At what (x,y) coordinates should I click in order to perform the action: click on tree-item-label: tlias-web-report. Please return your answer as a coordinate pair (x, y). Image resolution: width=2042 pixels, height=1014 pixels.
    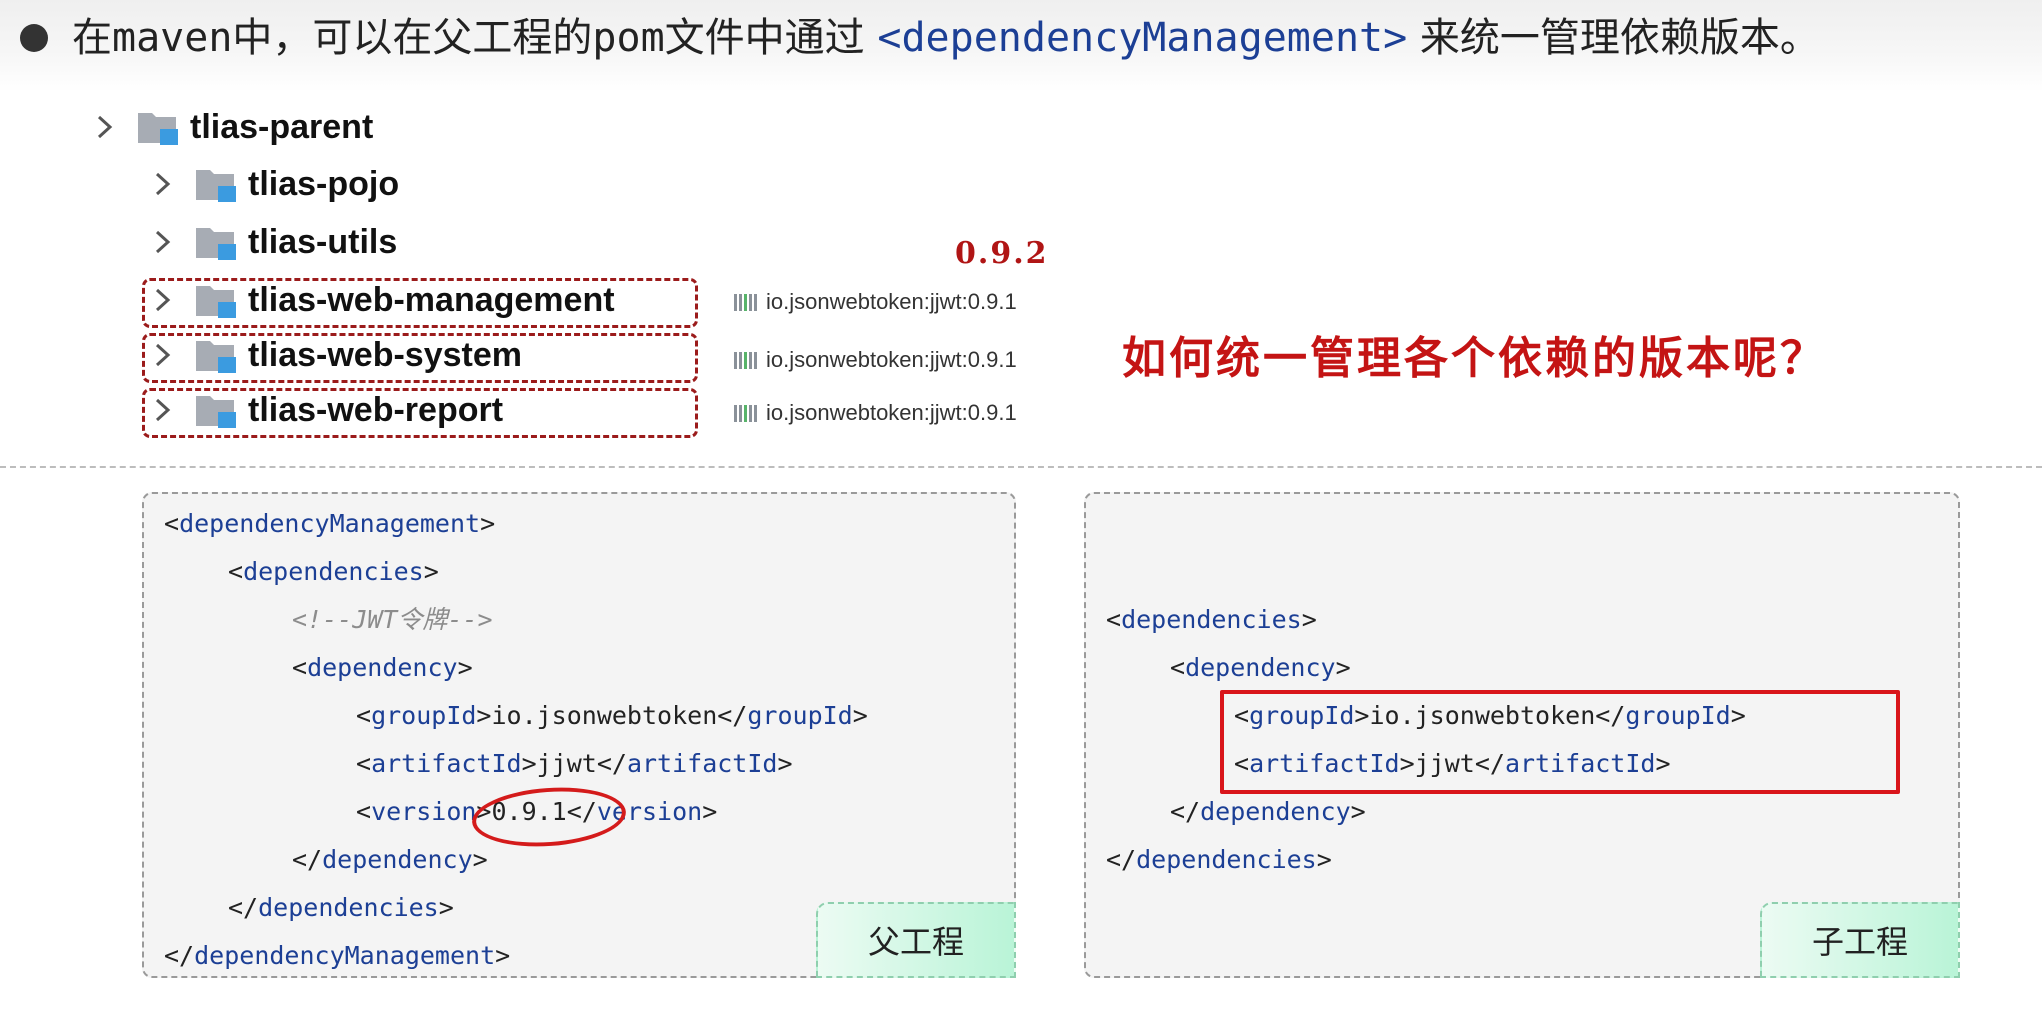
    Looking at the image, I should click on (376, 409).